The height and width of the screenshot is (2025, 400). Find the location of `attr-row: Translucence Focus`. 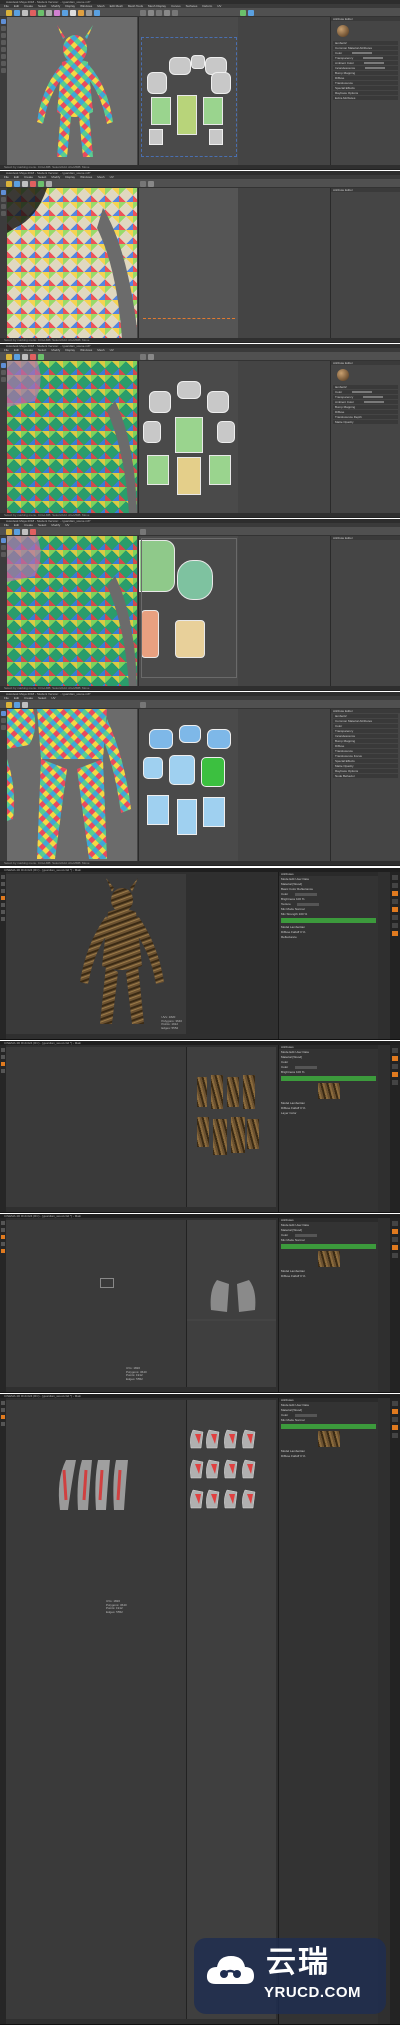

attr-row: Translucence Focus is located at coordinates (365, 756).